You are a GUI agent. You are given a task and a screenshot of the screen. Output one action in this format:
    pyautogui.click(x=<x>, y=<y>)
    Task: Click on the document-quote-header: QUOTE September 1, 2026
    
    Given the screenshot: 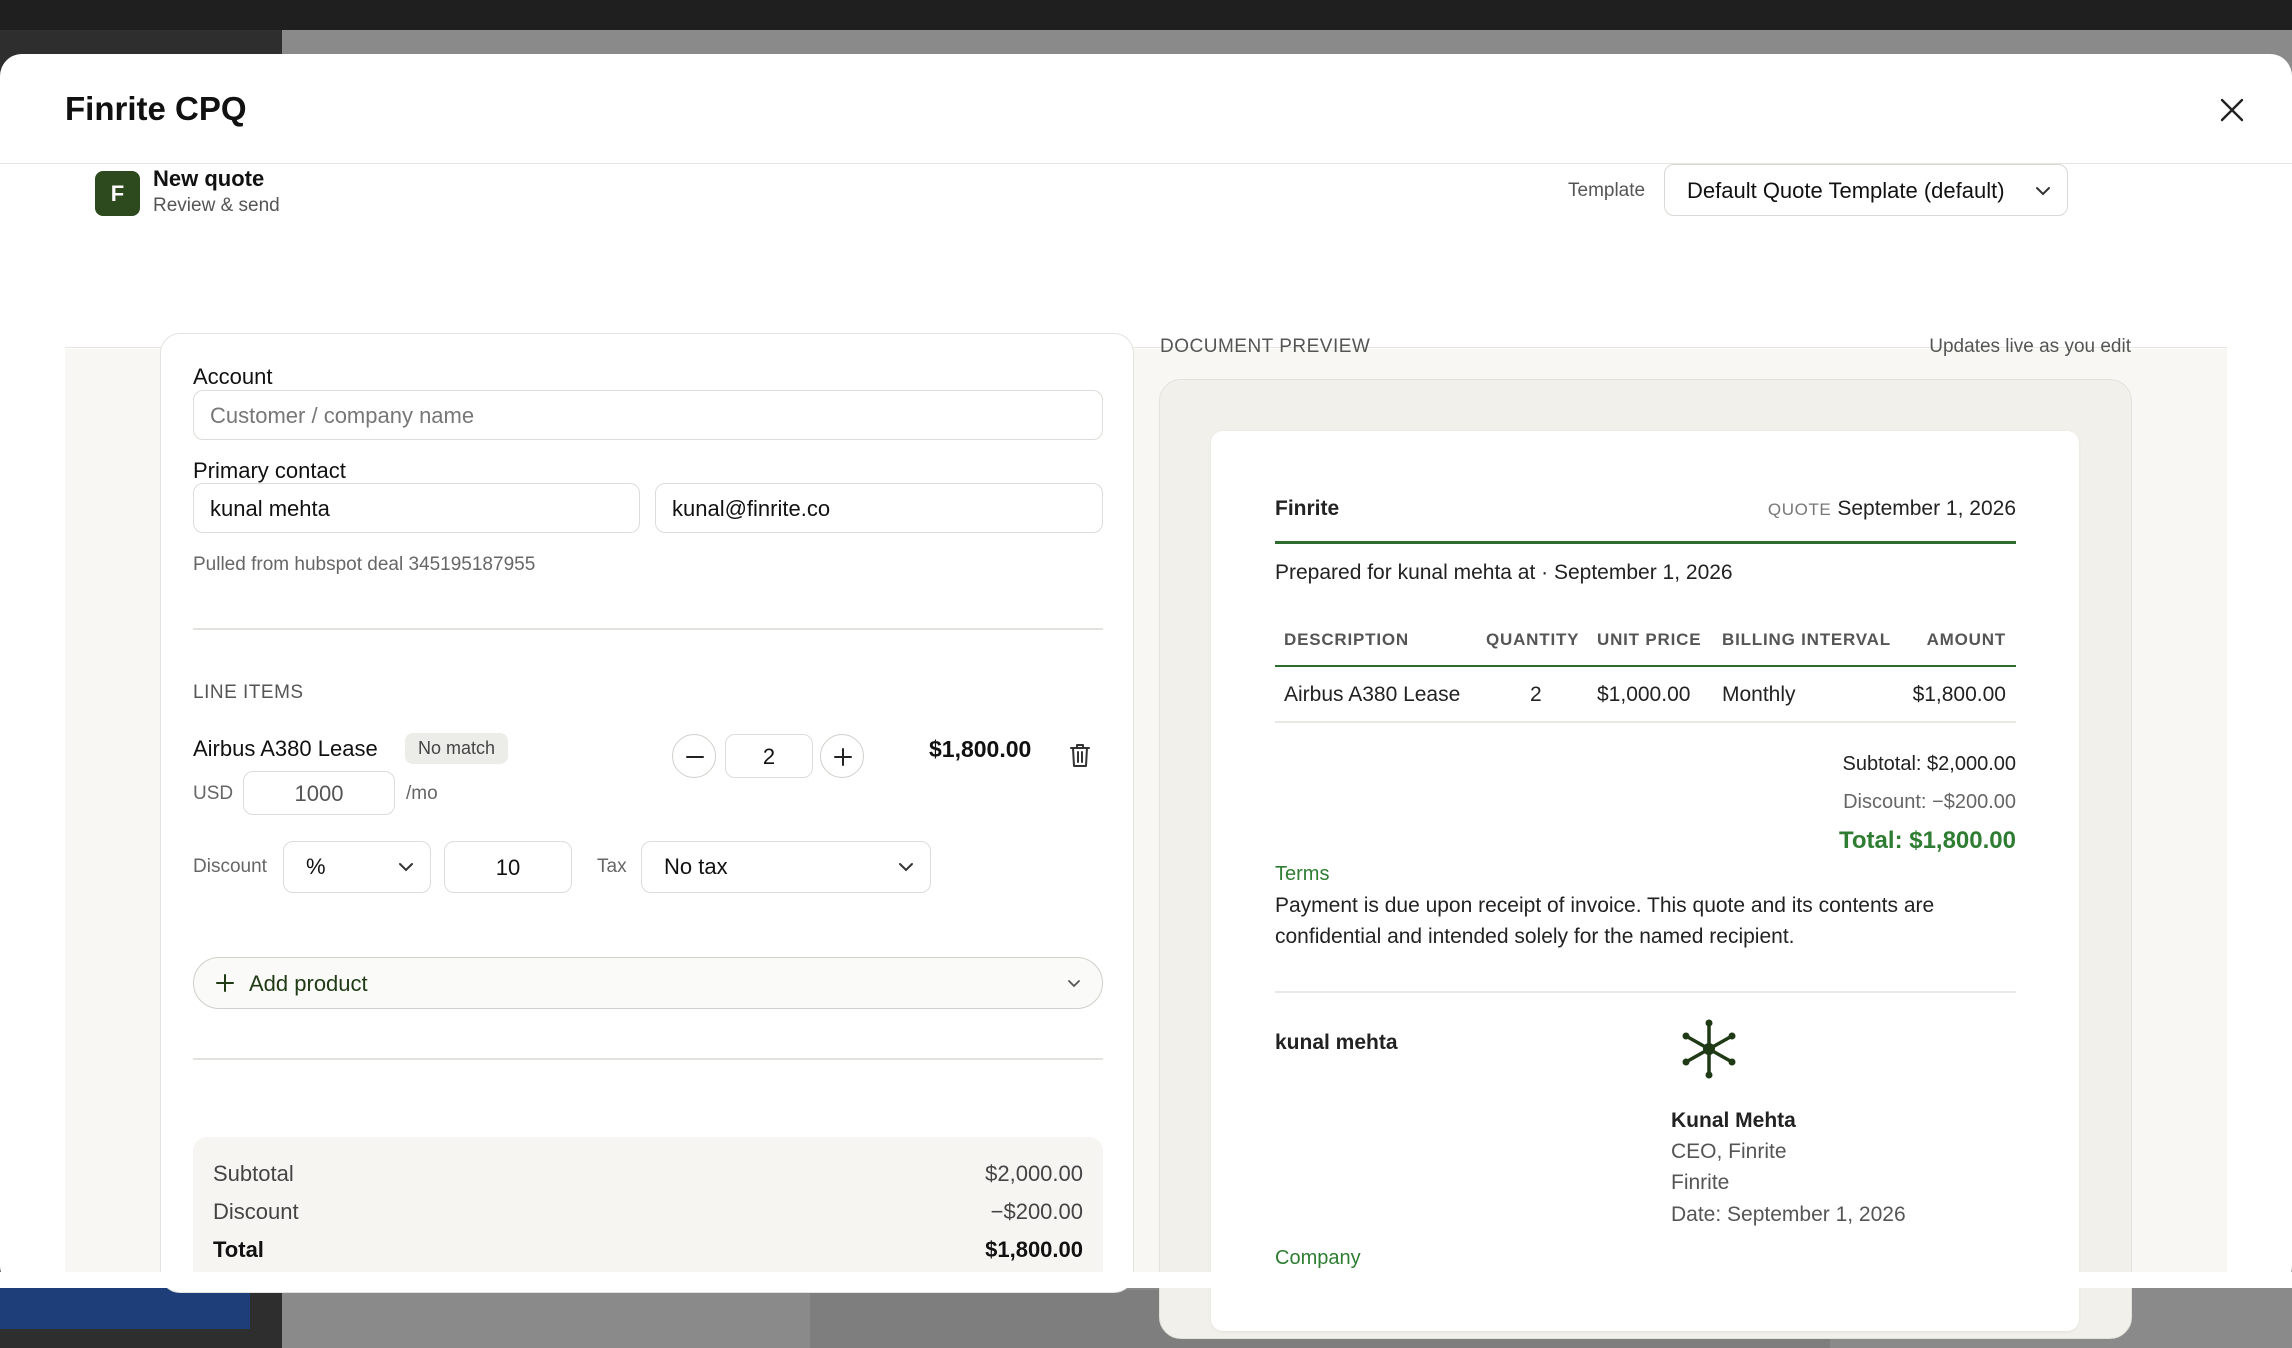 What is the action you would take?
    pyautogui.click(x=1892, y=509)
    